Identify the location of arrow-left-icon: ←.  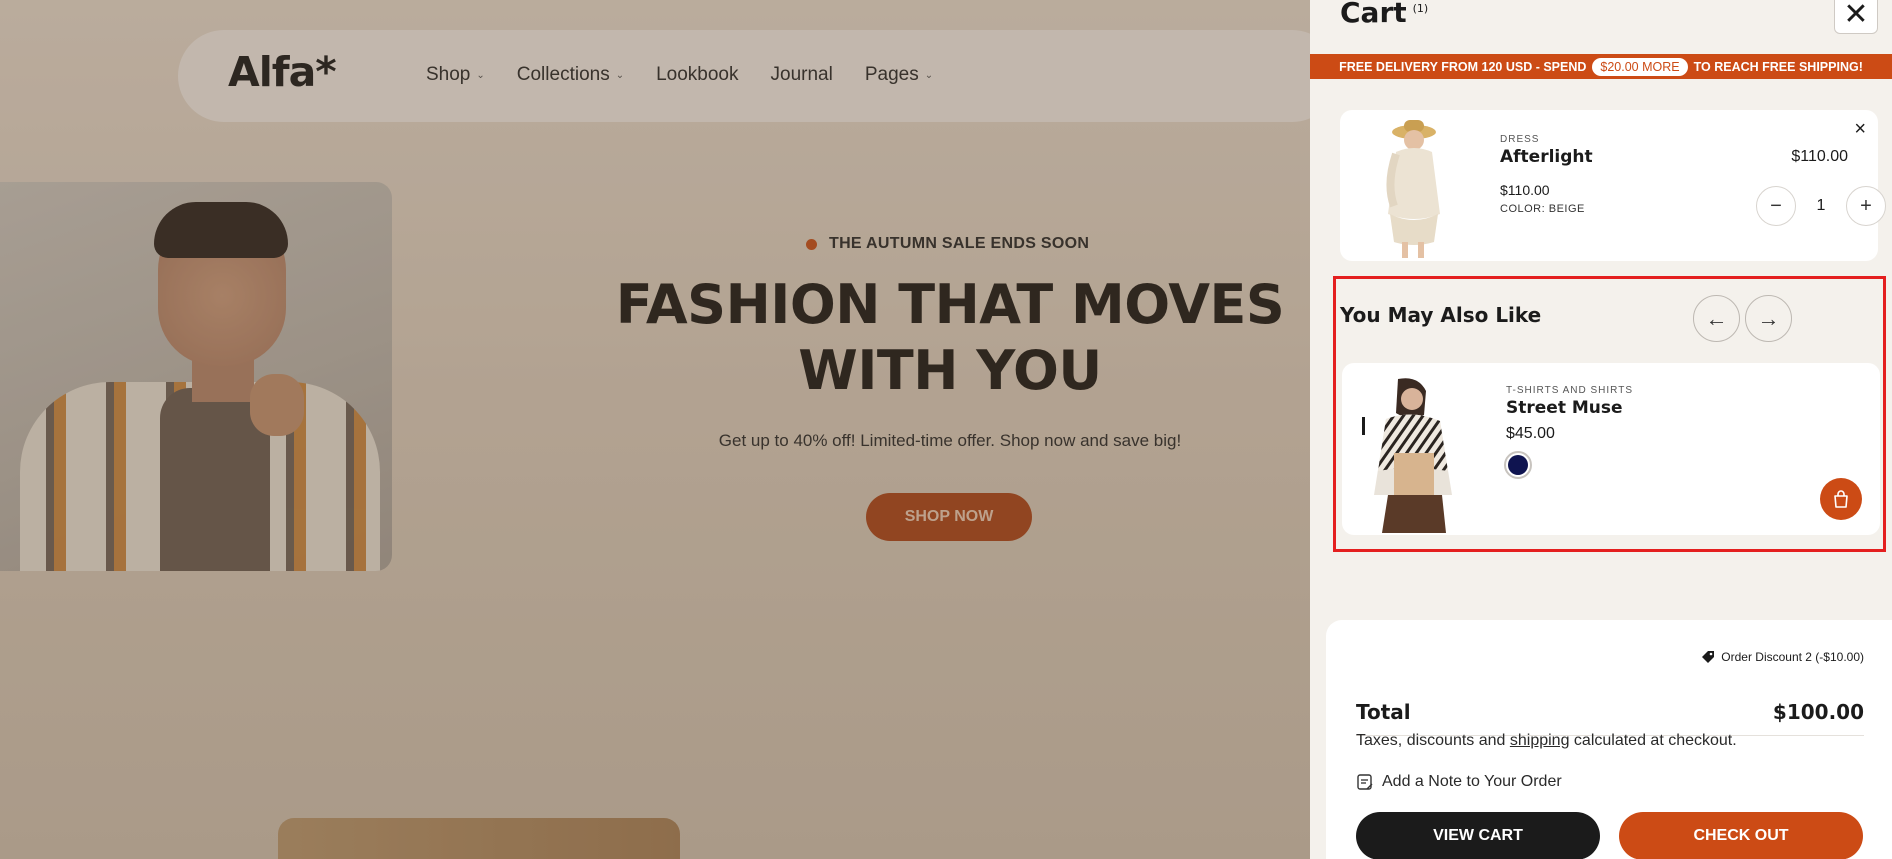
(1716, 318).